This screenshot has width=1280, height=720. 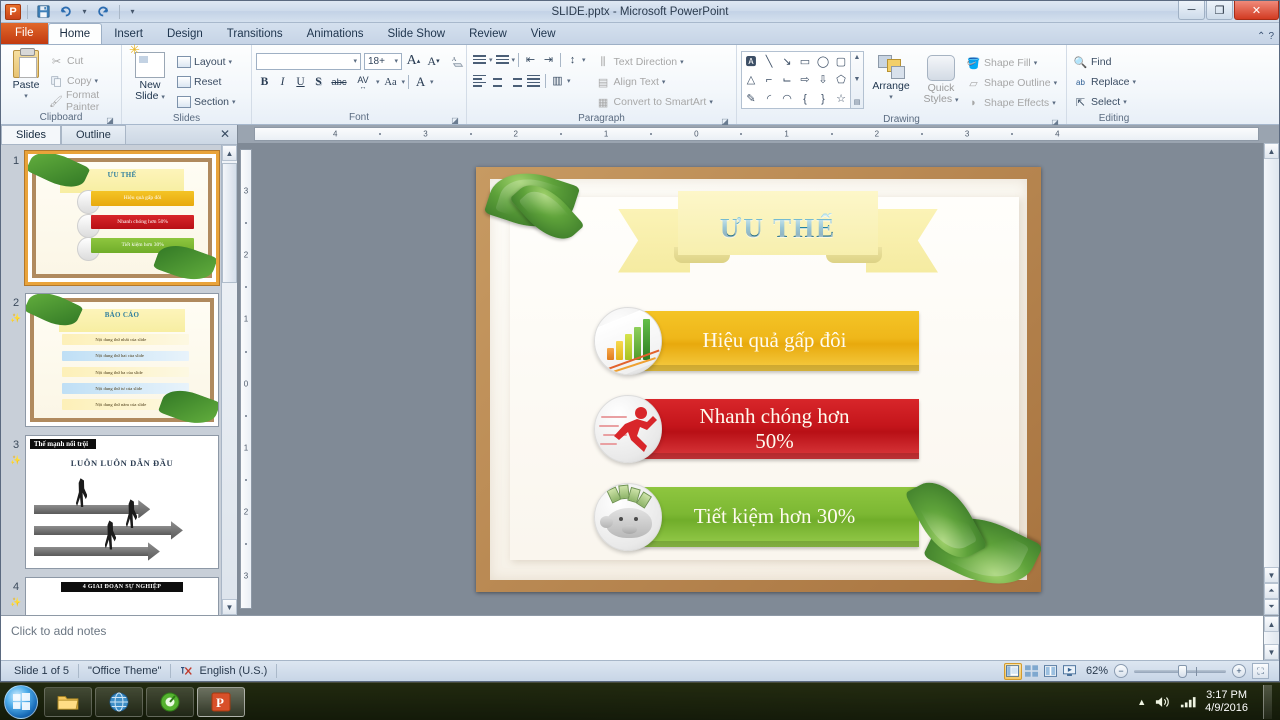 What do you see at coordinates (751, 79) in the screenshot?
I see `triangle-shape-icon: △` at bounding box center [751, 79].